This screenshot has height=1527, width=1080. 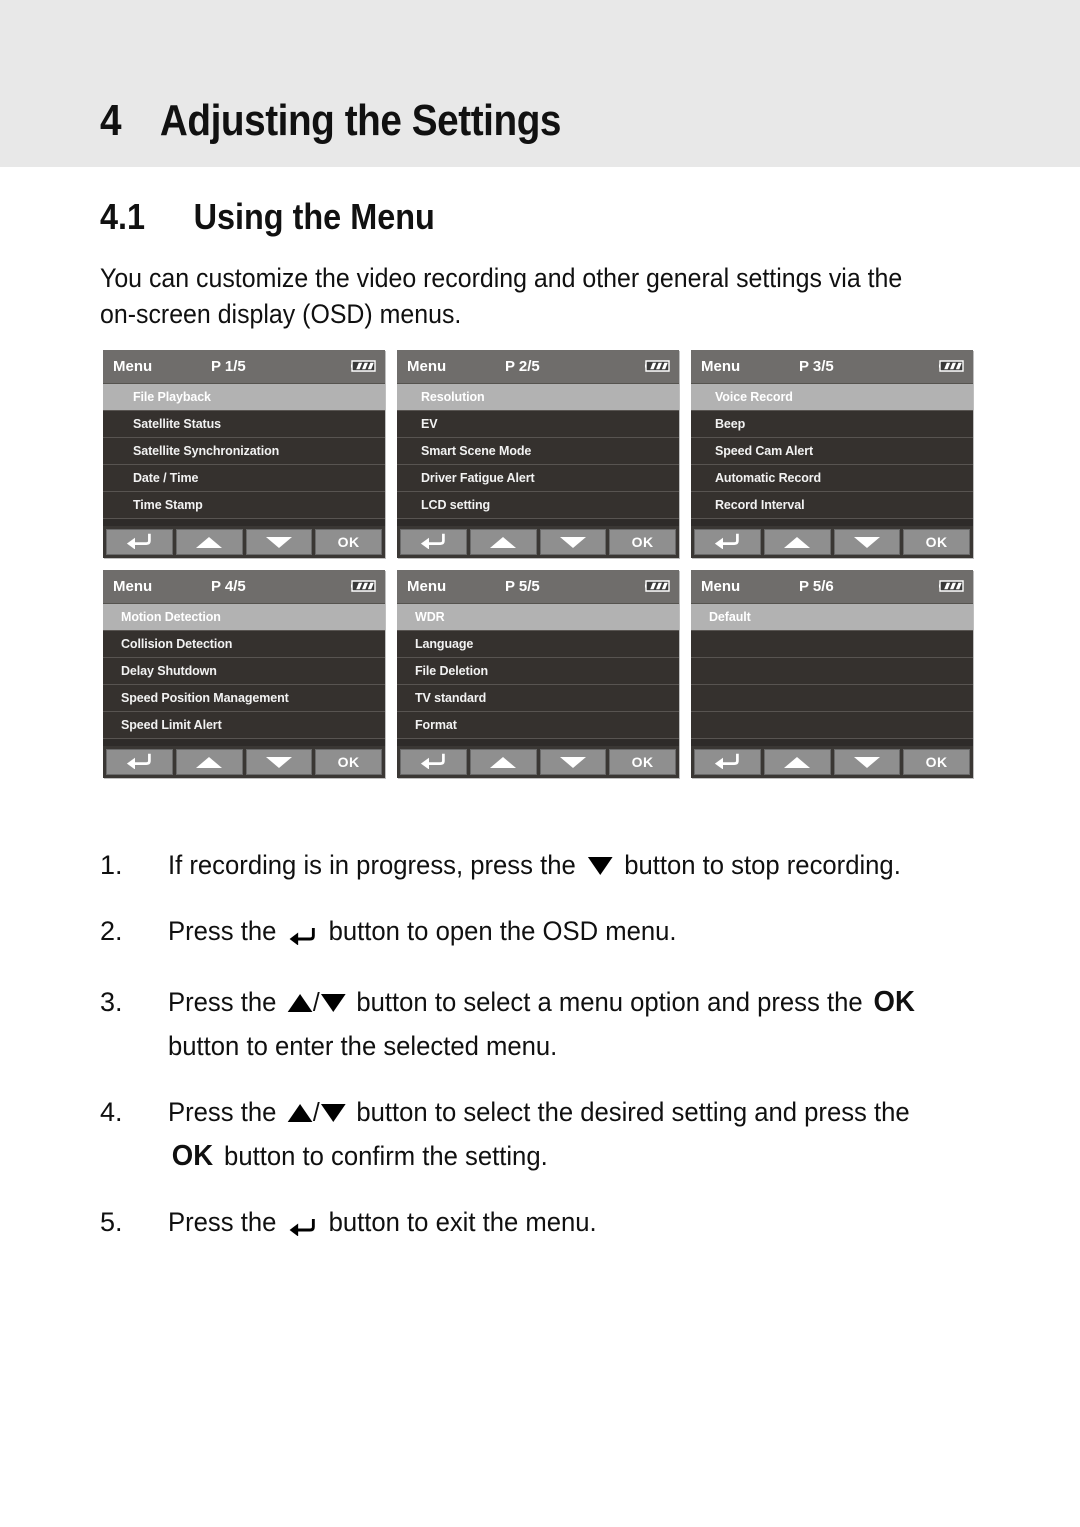 I want to click on menu-item-row: Speed Limit Alert, so click(x=244, y=725).